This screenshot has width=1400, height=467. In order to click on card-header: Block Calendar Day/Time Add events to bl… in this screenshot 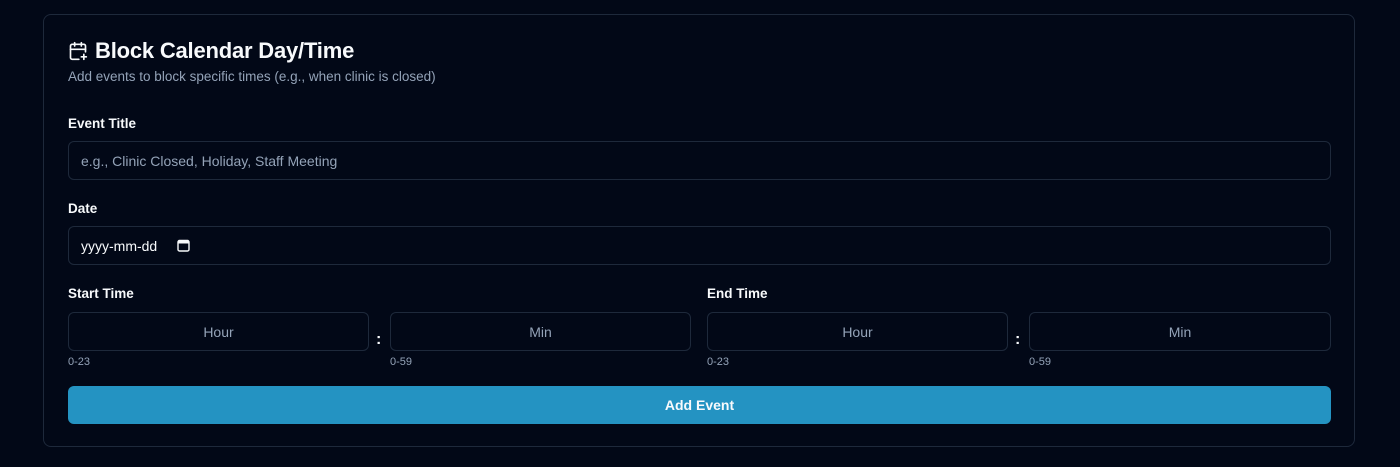, I will do `click(252, 61)`.